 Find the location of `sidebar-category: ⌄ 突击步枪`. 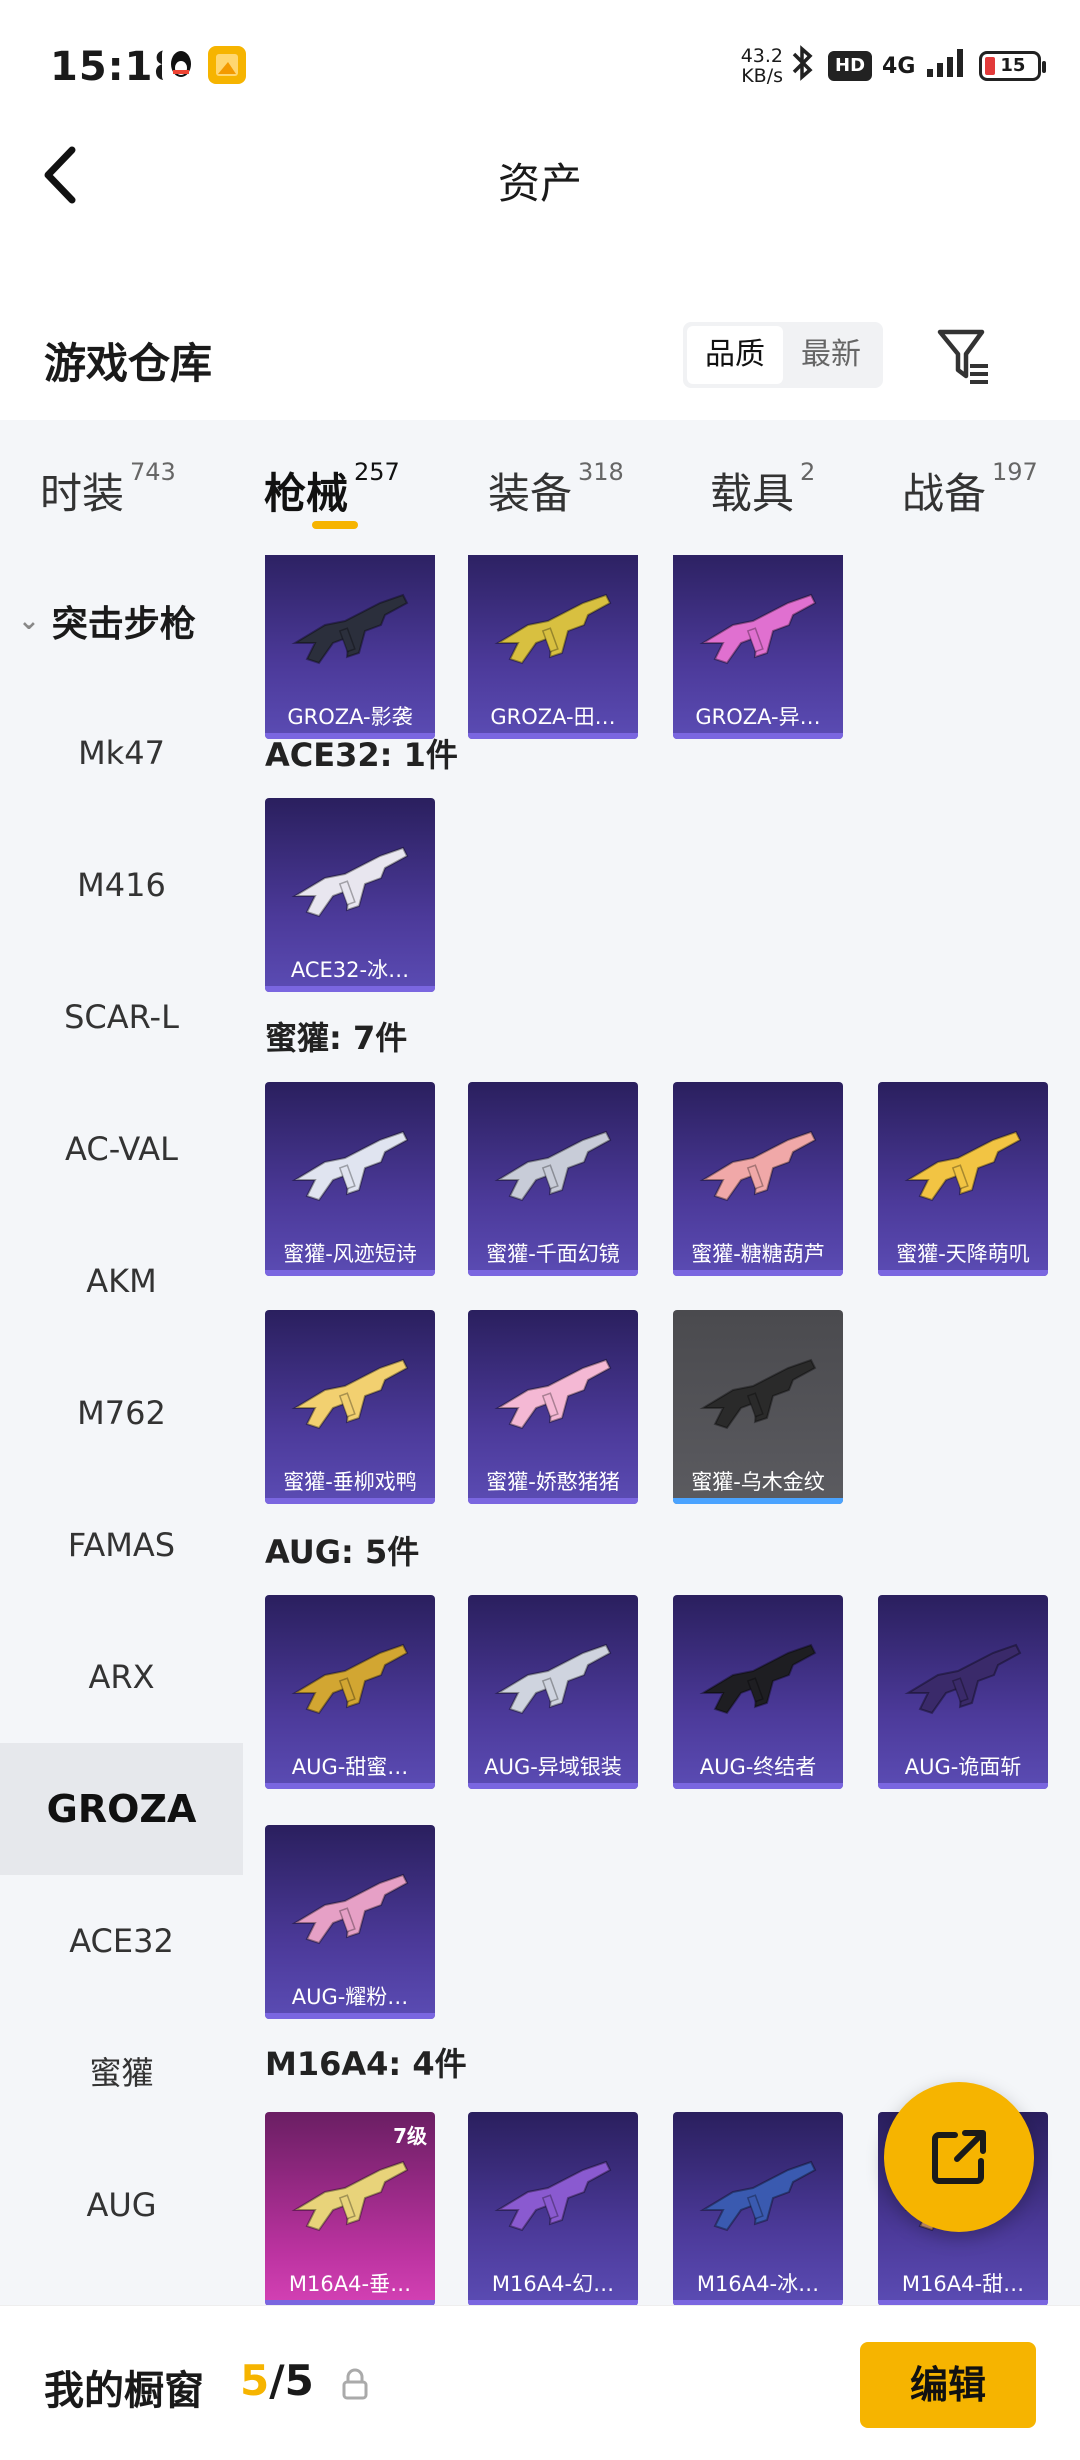

sidebar-category: ⌄ 突击步枪 is located at coordinates (107, 621).